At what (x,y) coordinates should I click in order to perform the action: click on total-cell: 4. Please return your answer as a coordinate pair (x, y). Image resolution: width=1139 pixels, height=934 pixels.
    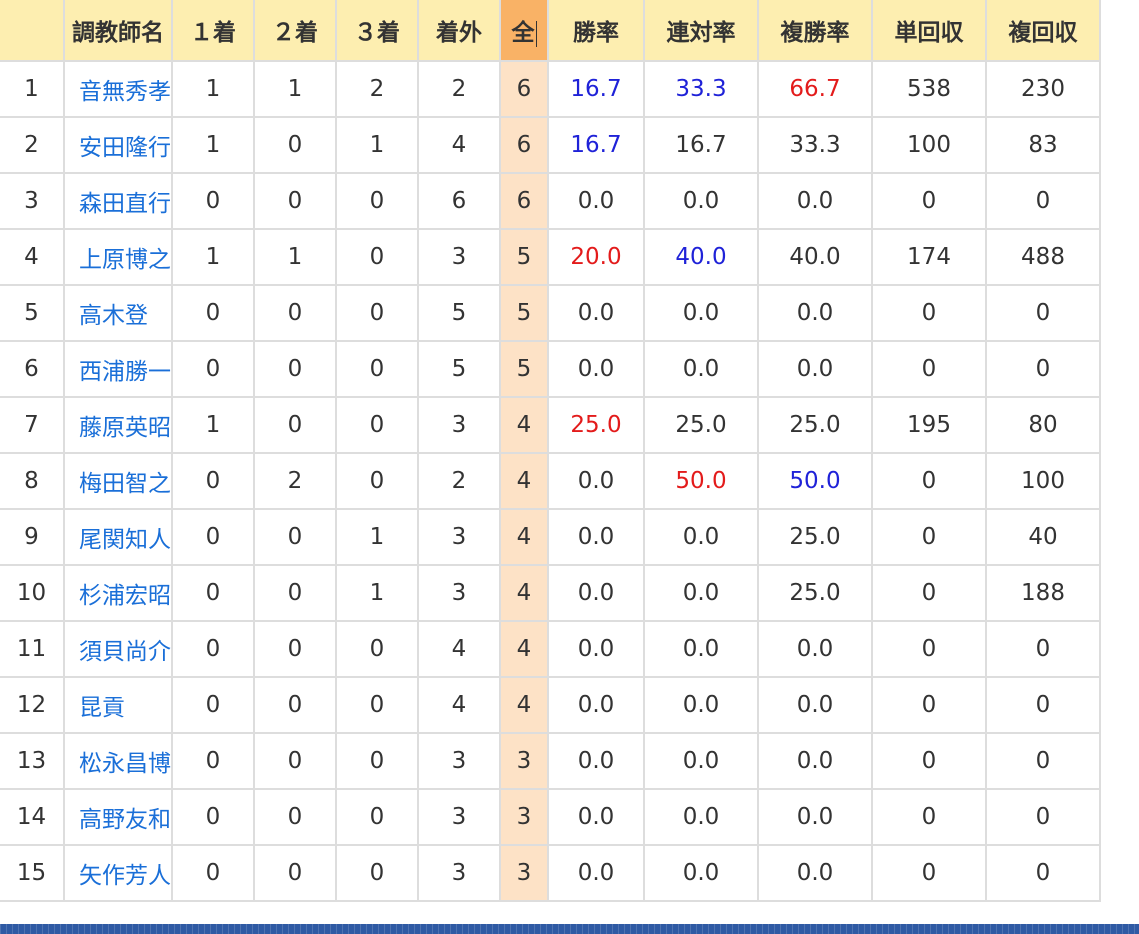
    Looking at the image, I should click on (524, 705).